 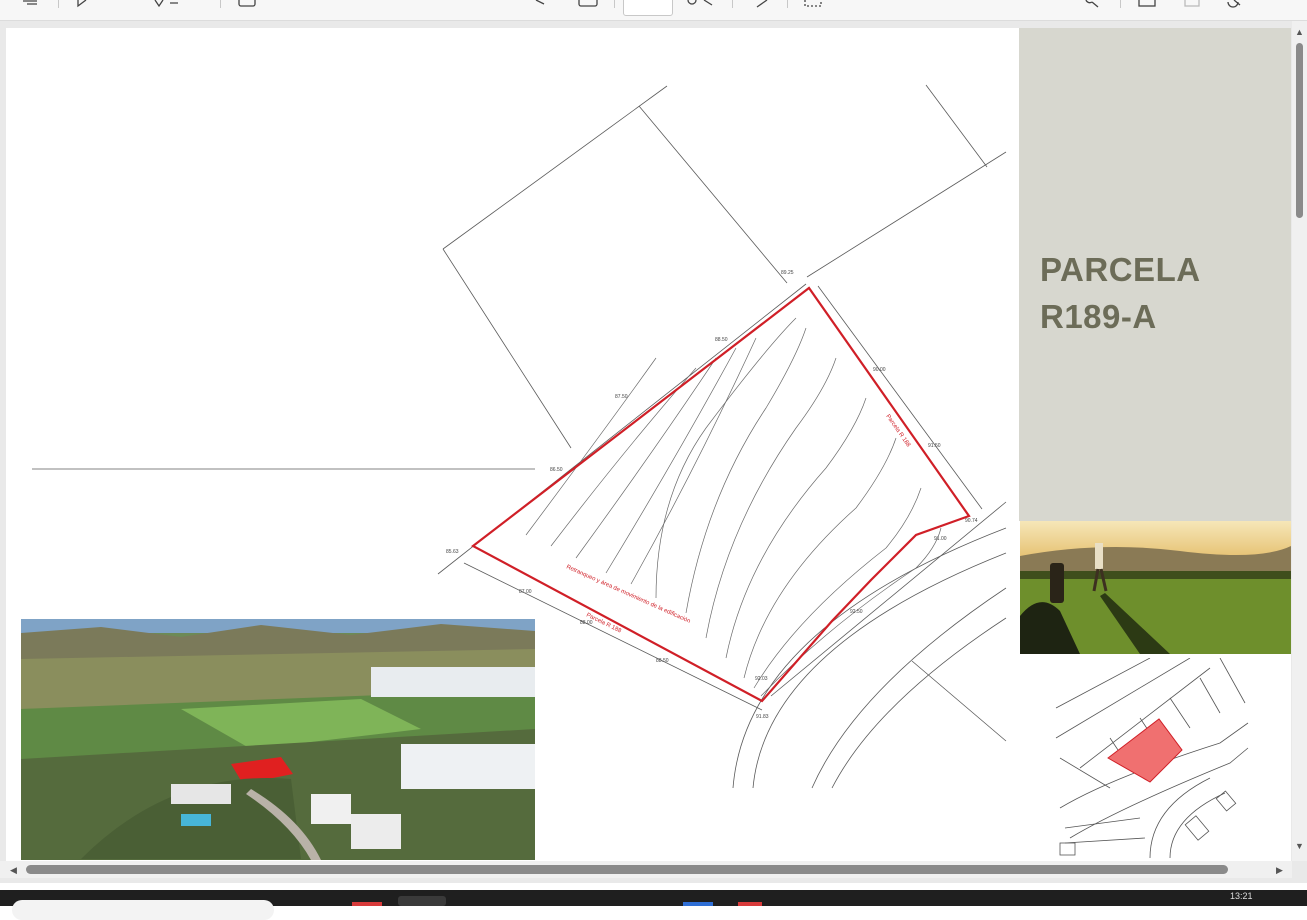 I want to click on title-panel: PARCELA R189-A, so click(x=1155, y=274).